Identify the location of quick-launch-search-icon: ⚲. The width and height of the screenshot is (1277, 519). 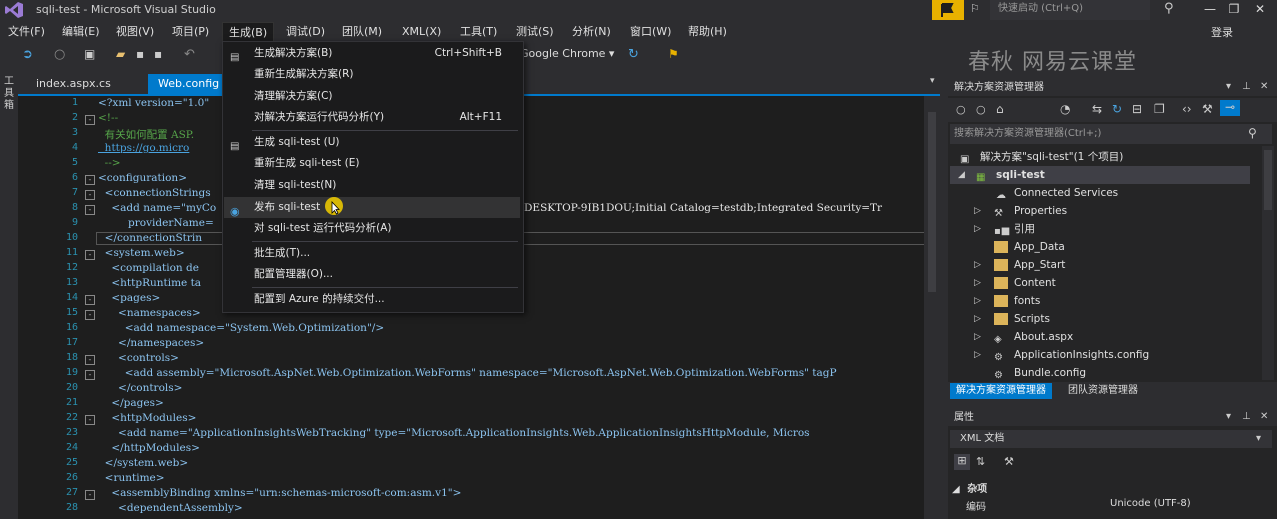
(1169, 8).